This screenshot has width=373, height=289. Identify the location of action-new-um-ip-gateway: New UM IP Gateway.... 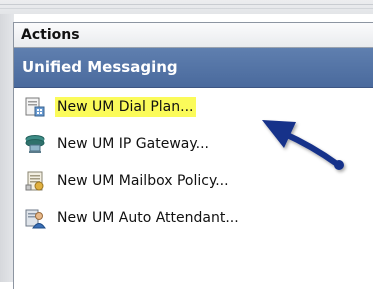
(193, 143).